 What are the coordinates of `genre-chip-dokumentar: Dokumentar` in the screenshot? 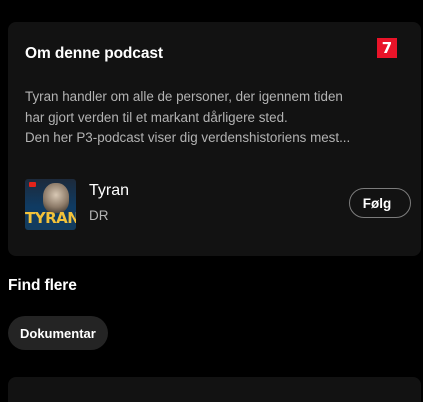 It's located at (58, 333).